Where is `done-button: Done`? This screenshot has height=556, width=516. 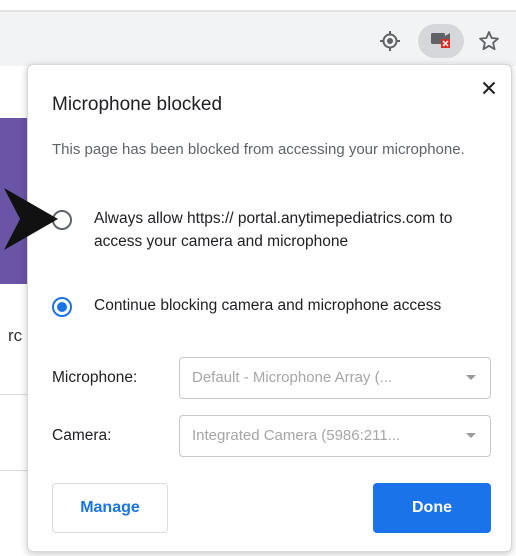
done-button: Done is located at coordinates (432, 508).